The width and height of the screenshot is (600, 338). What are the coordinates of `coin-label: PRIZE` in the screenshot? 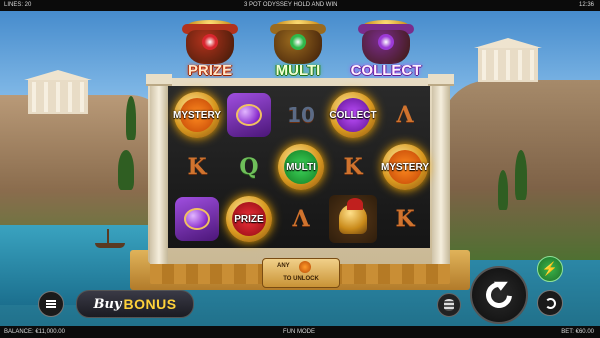 It's located at (249, 219).